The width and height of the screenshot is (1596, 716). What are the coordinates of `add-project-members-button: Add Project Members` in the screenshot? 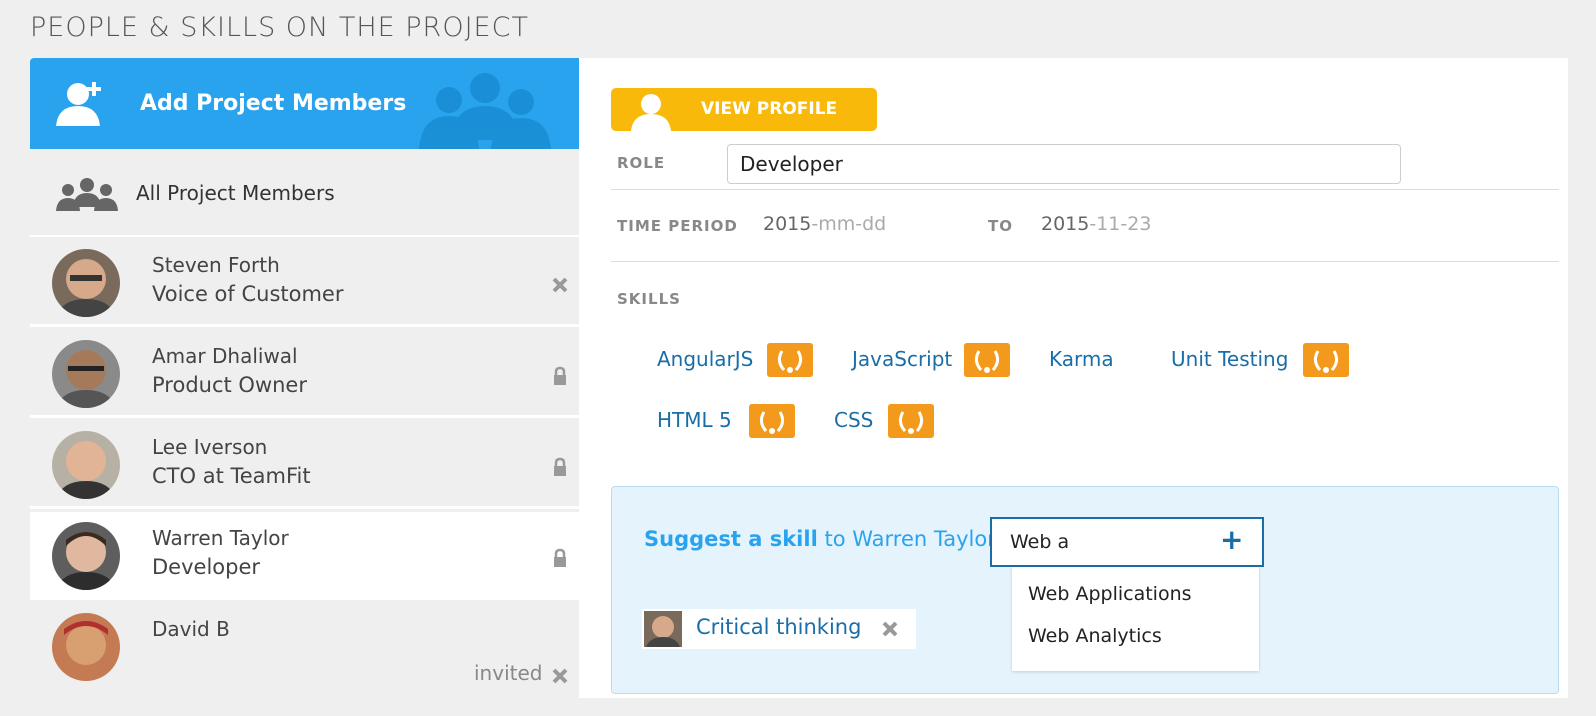 It's located at (304, 103).